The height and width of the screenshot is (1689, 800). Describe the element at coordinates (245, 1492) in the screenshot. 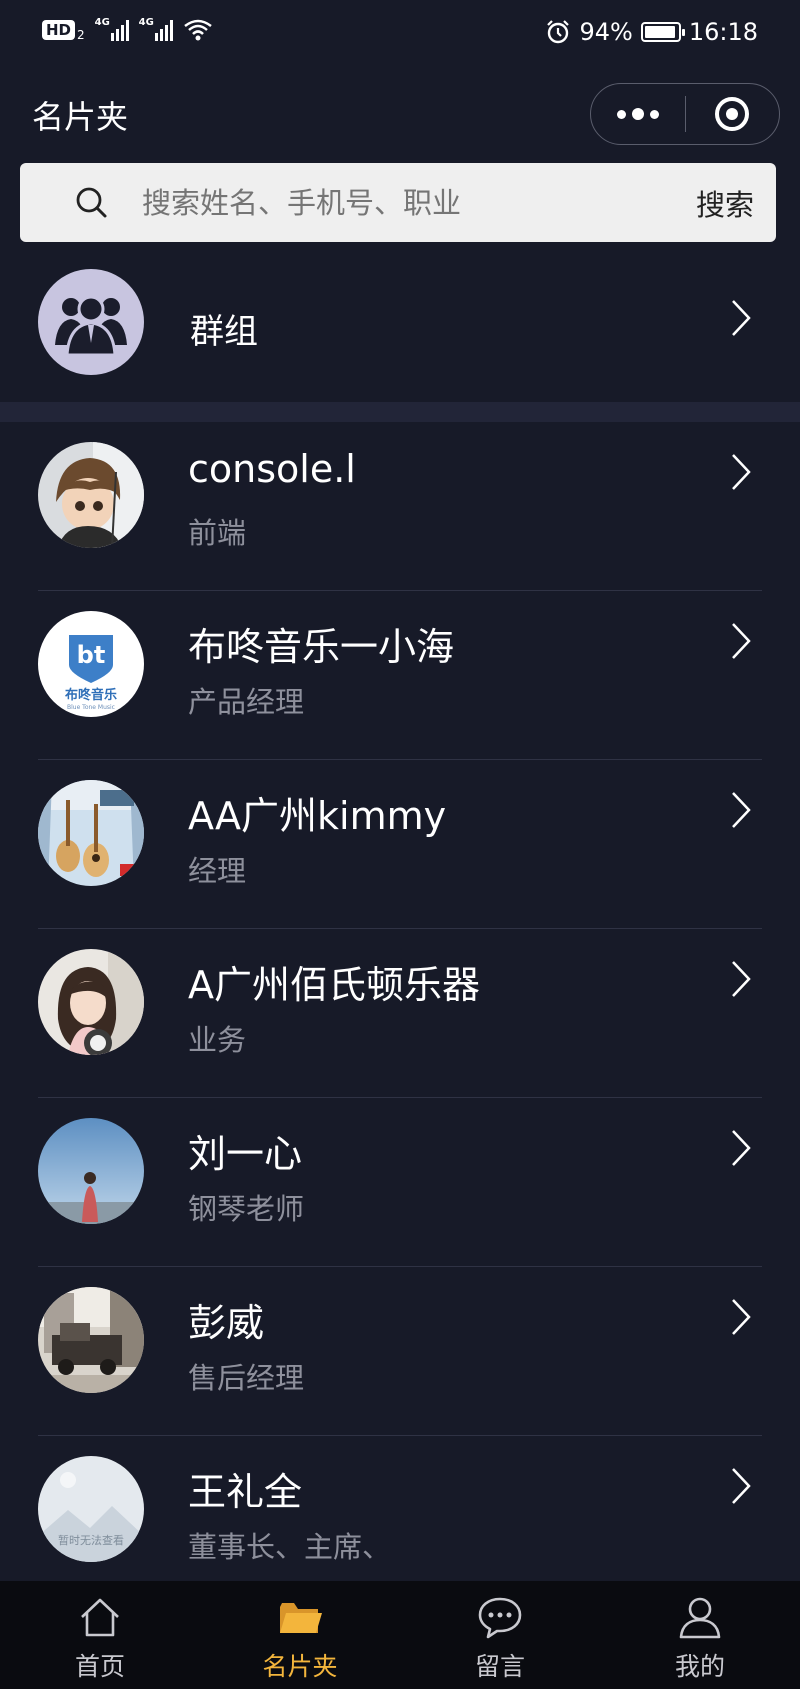

I see `contact-name: 王礼全` at that location.